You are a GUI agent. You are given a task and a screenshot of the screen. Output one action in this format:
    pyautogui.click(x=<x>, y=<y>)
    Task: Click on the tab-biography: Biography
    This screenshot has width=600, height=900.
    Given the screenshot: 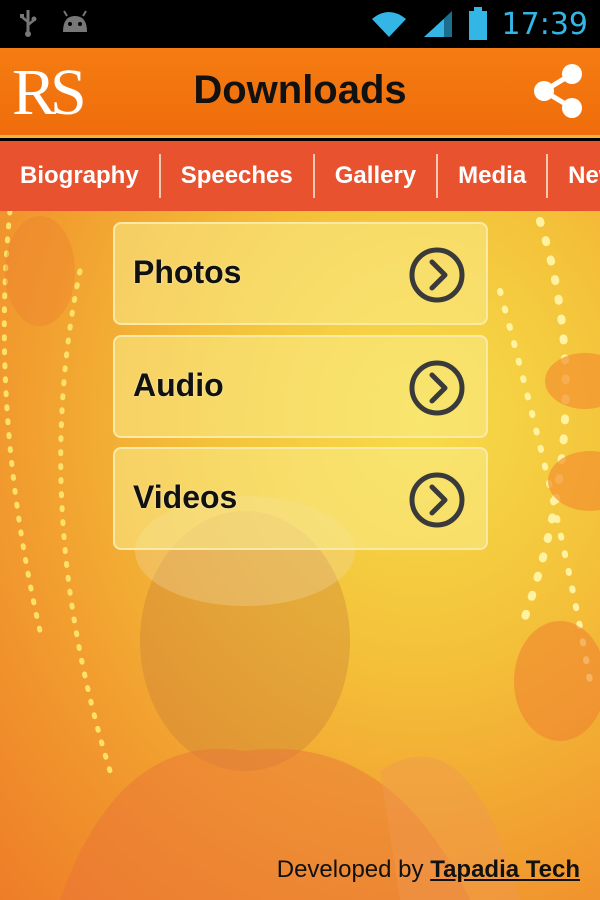 What is the action you would take?
    pyautogui.click(x=80, y=176)
    